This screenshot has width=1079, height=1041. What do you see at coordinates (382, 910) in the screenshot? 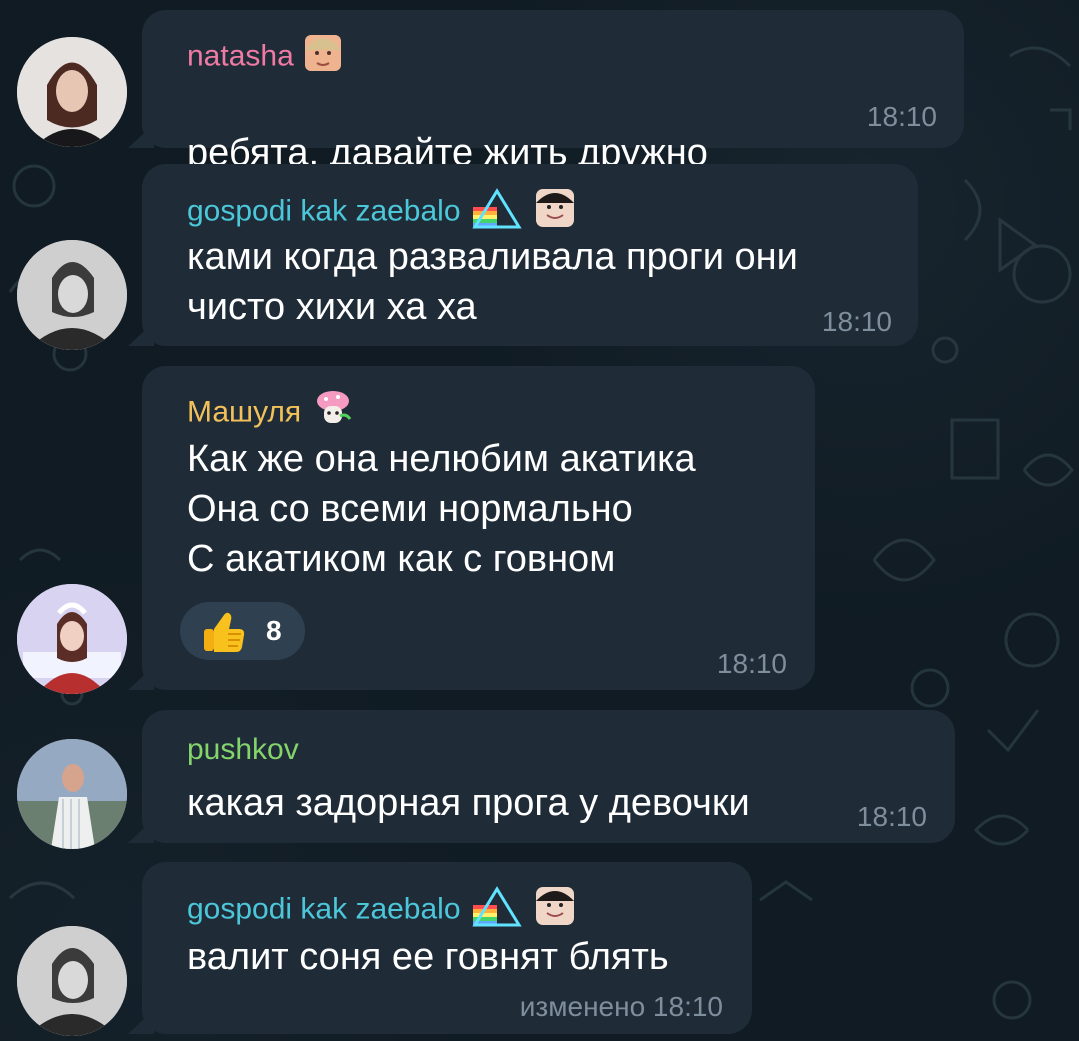
I see `sender-name: gospodi kak zaebalo` at bounding box center [382, 910].